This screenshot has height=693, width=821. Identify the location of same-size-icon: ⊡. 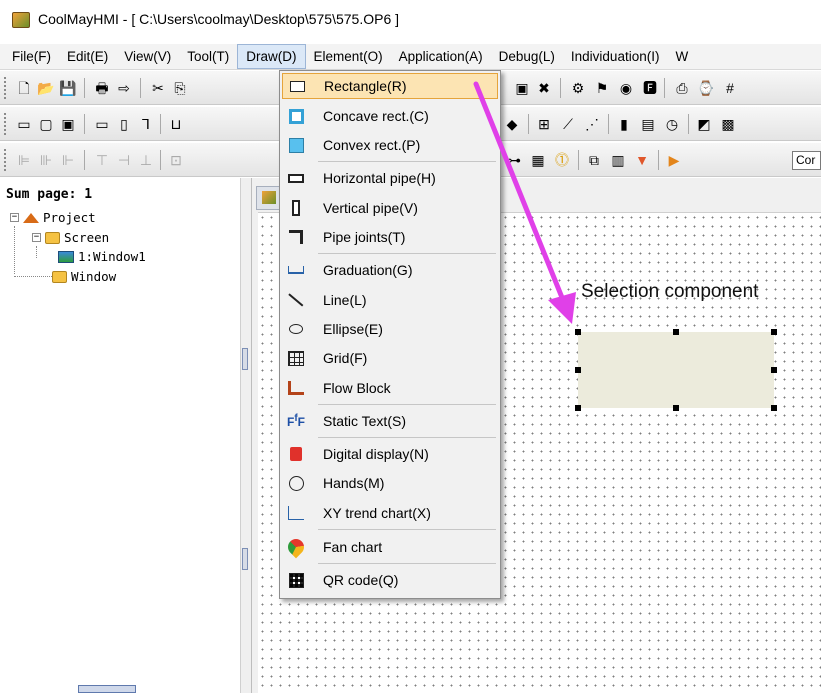
(176, 160).